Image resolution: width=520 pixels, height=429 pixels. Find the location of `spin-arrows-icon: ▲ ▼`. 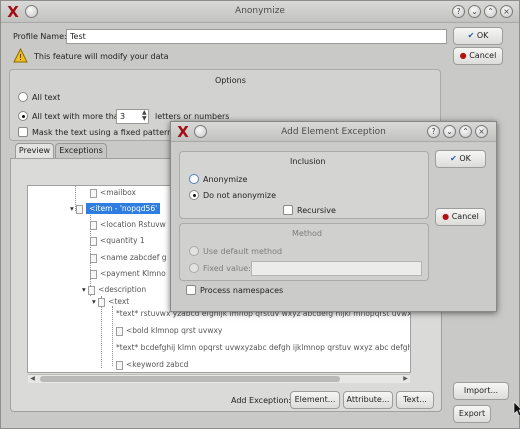

spin-arrows-icon: ▲ ▼ is located at coordinates (144, 116).